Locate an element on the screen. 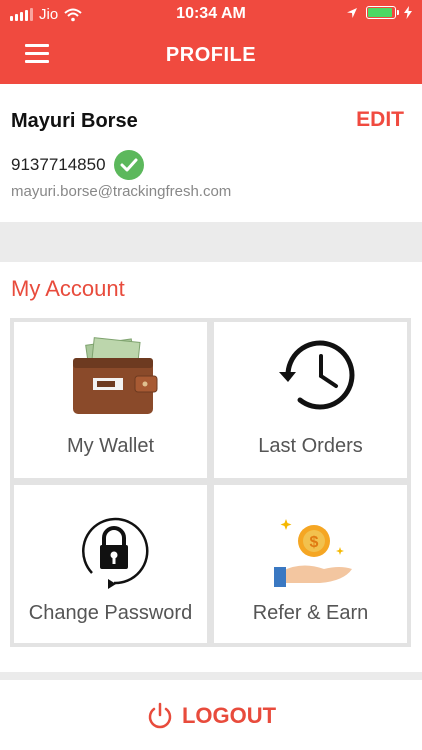  my-wallet-label: My Wallet is located at coordinates (110, 446).